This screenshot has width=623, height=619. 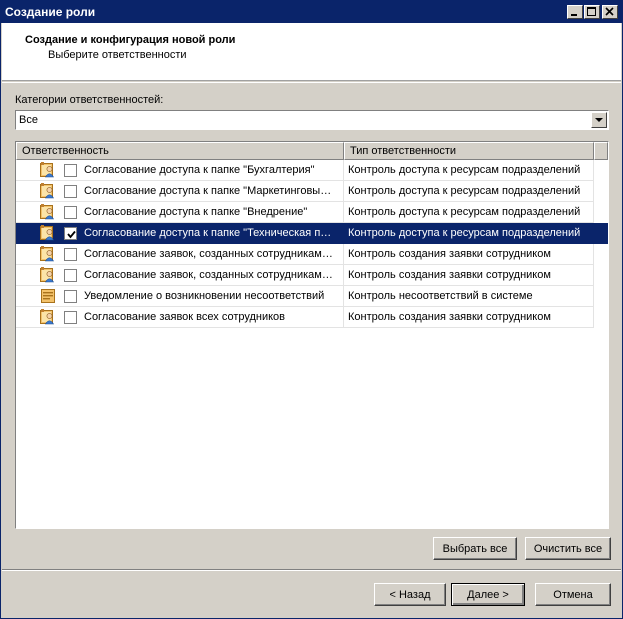 What do you see at coordinates (311, 12) in the screenshot?
I see `title-bar: Создание роли` at bounding box center [311, 12].